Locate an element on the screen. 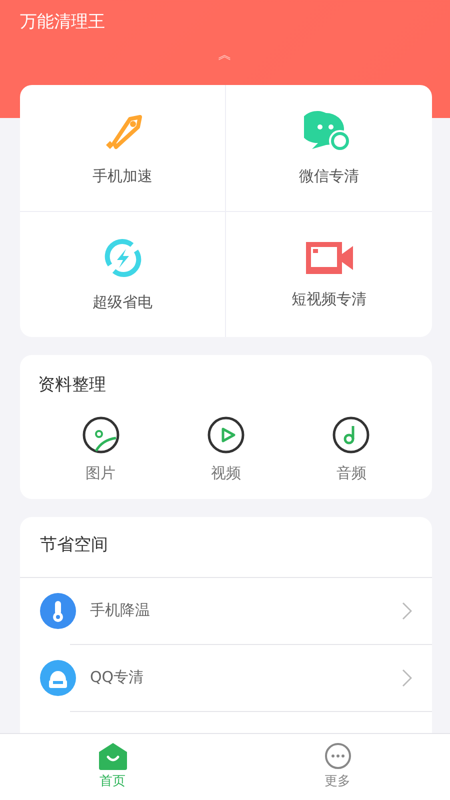 The image size is (450, 800). home-icon is located at coordinates (113, 756).